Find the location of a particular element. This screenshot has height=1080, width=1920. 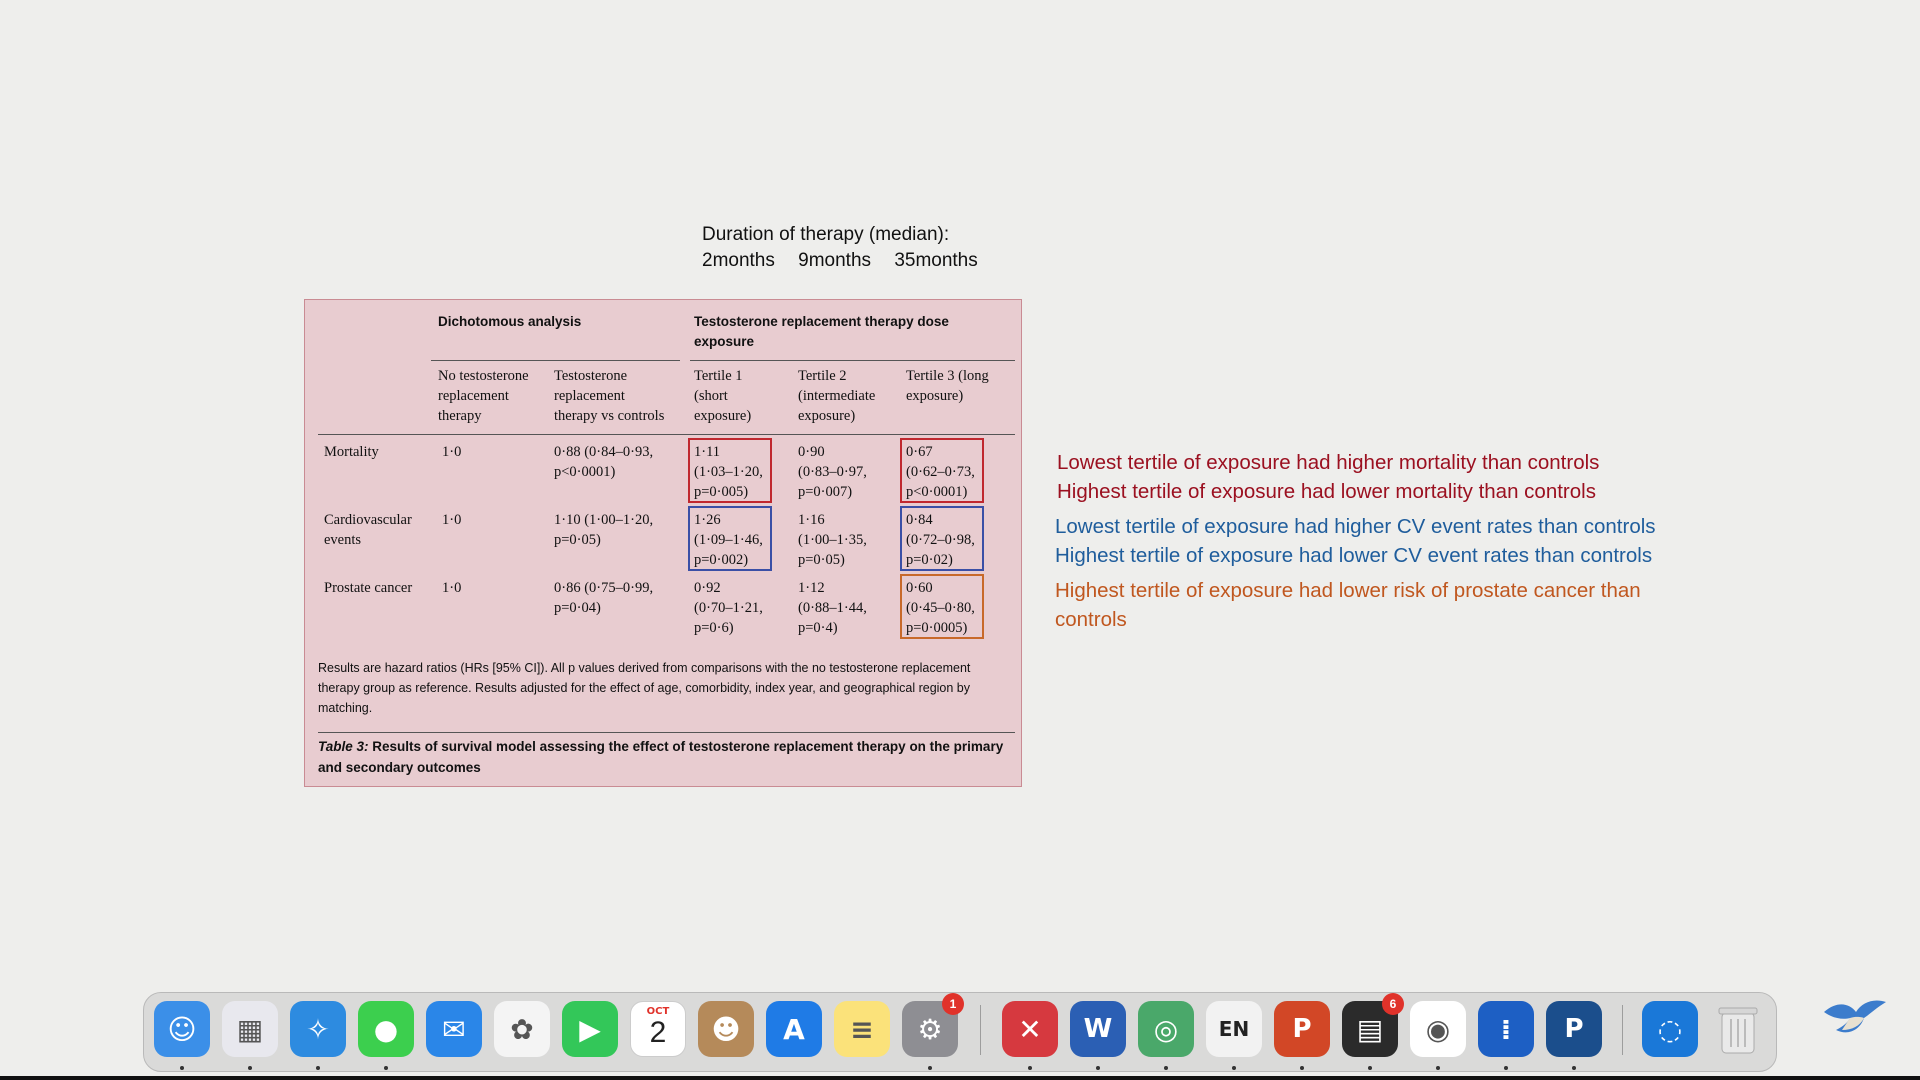

caption-rule is located at coordinates (666, 732).